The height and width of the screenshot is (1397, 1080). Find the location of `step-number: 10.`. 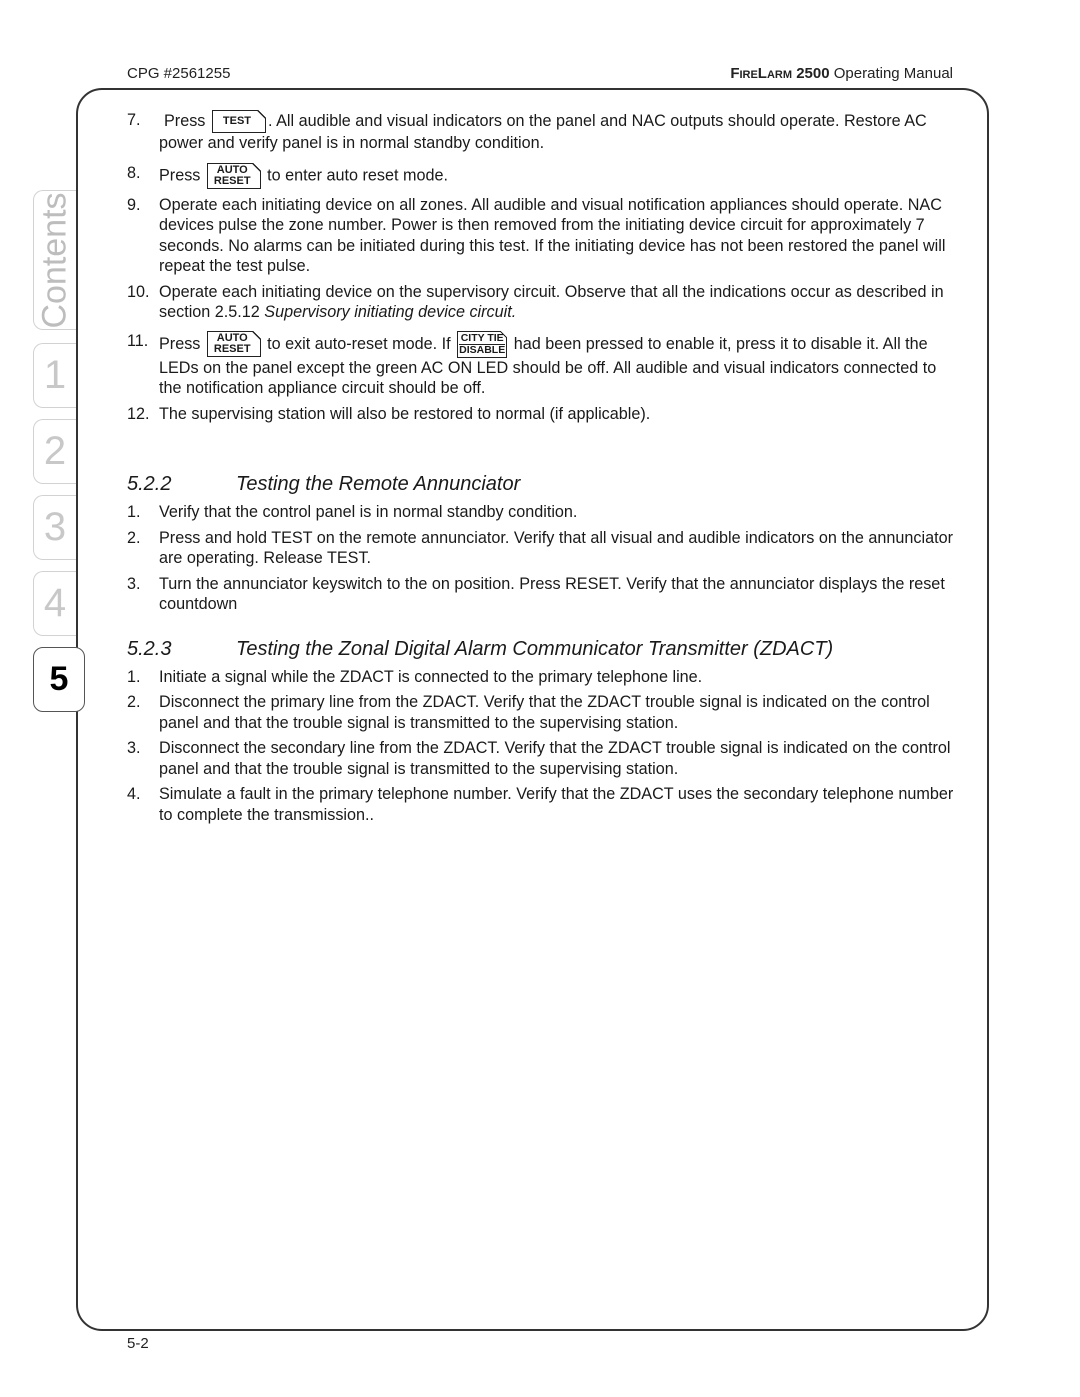

step-number: 10. is located at coordinates (138, 291).